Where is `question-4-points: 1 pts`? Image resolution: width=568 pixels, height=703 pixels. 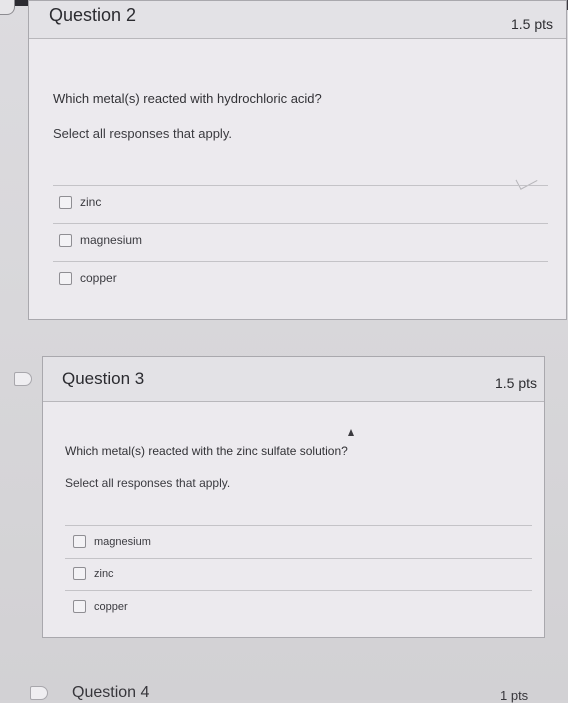
question-4-points: 1 pts is located at coordinates (514, 695).